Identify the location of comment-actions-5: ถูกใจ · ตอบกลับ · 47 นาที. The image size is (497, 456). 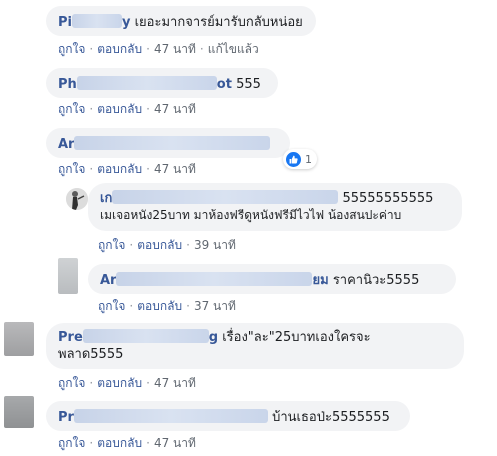
(127, 443).